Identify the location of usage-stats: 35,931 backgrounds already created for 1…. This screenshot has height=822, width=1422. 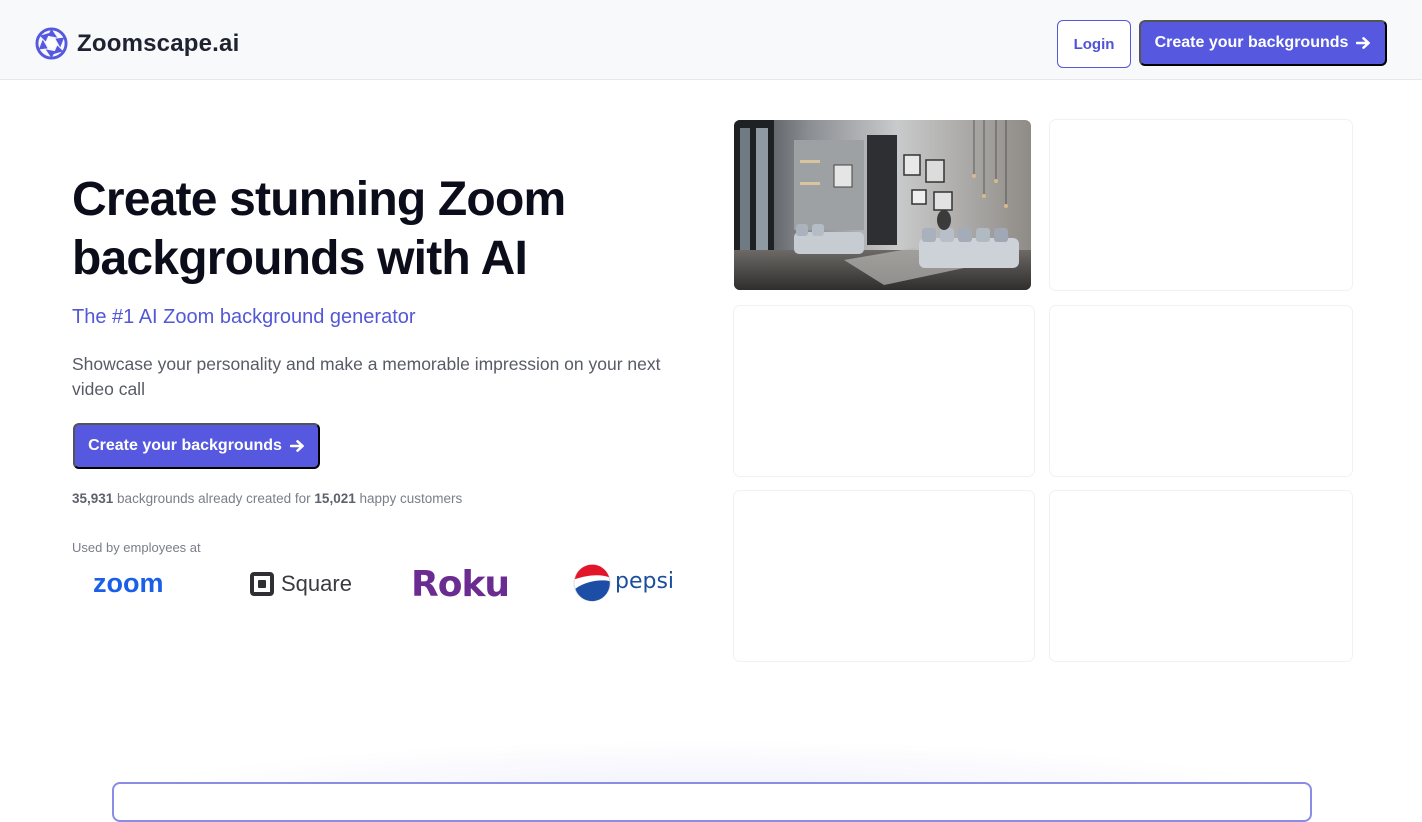
(267, 498).